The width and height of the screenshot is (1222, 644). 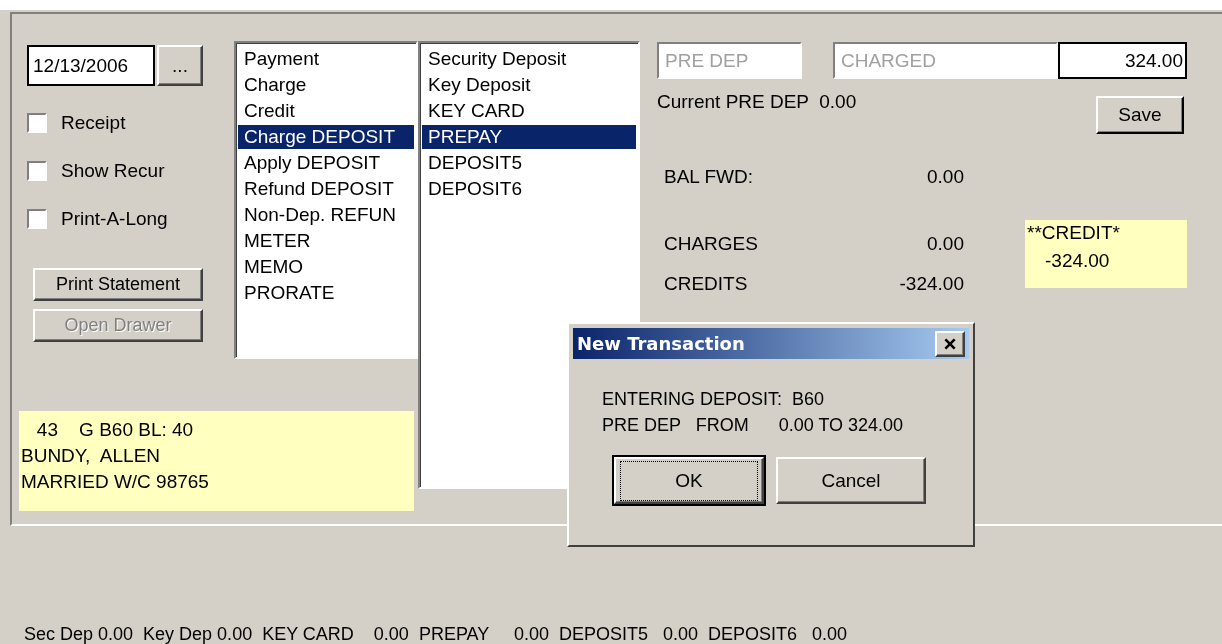 What do you see at coordinates (130, 123) in the screenshot?
I see `checkbox-option: Receipt` at bounding box center [130, 123].